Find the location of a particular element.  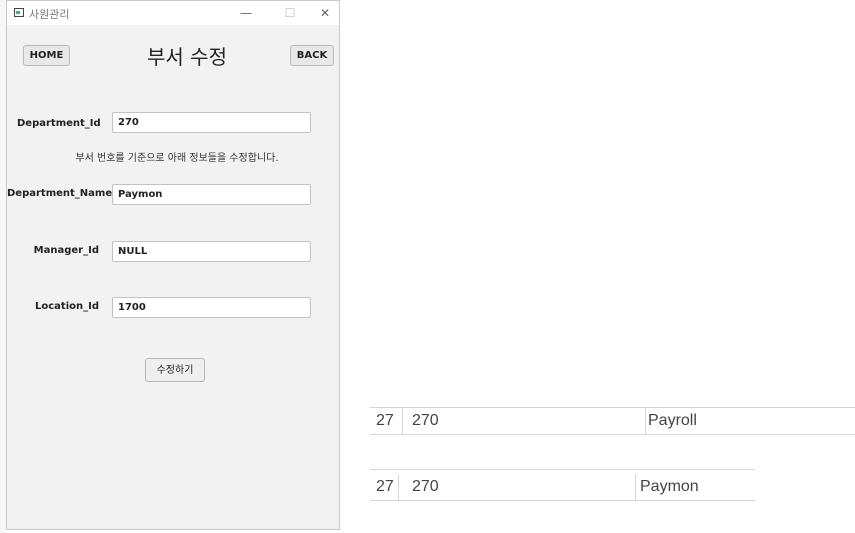

app-window-icon is located at coordinates (19, 12).